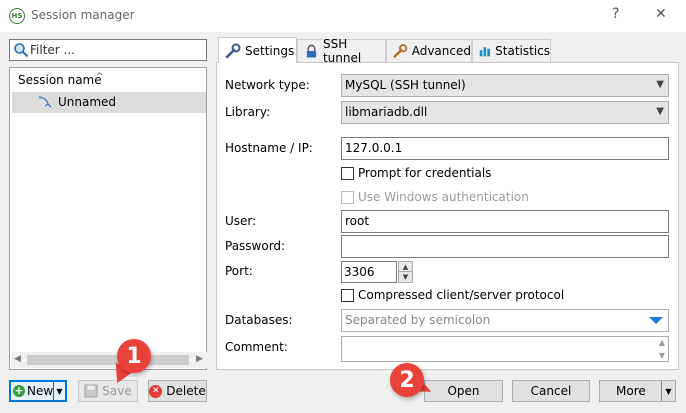 Image resolution: width=686 pixels, height=413 pixels. I want to click on tab-advanced: Advanced, so click(429, 50).